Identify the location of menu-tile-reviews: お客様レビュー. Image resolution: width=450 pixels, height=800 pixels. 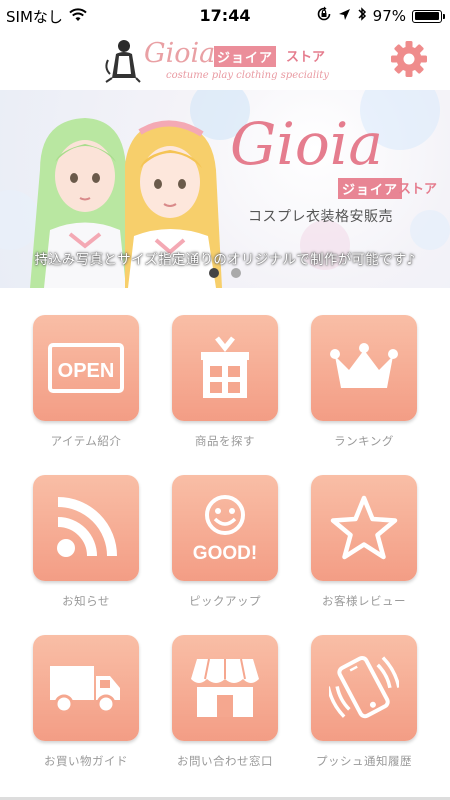
(364, 542).